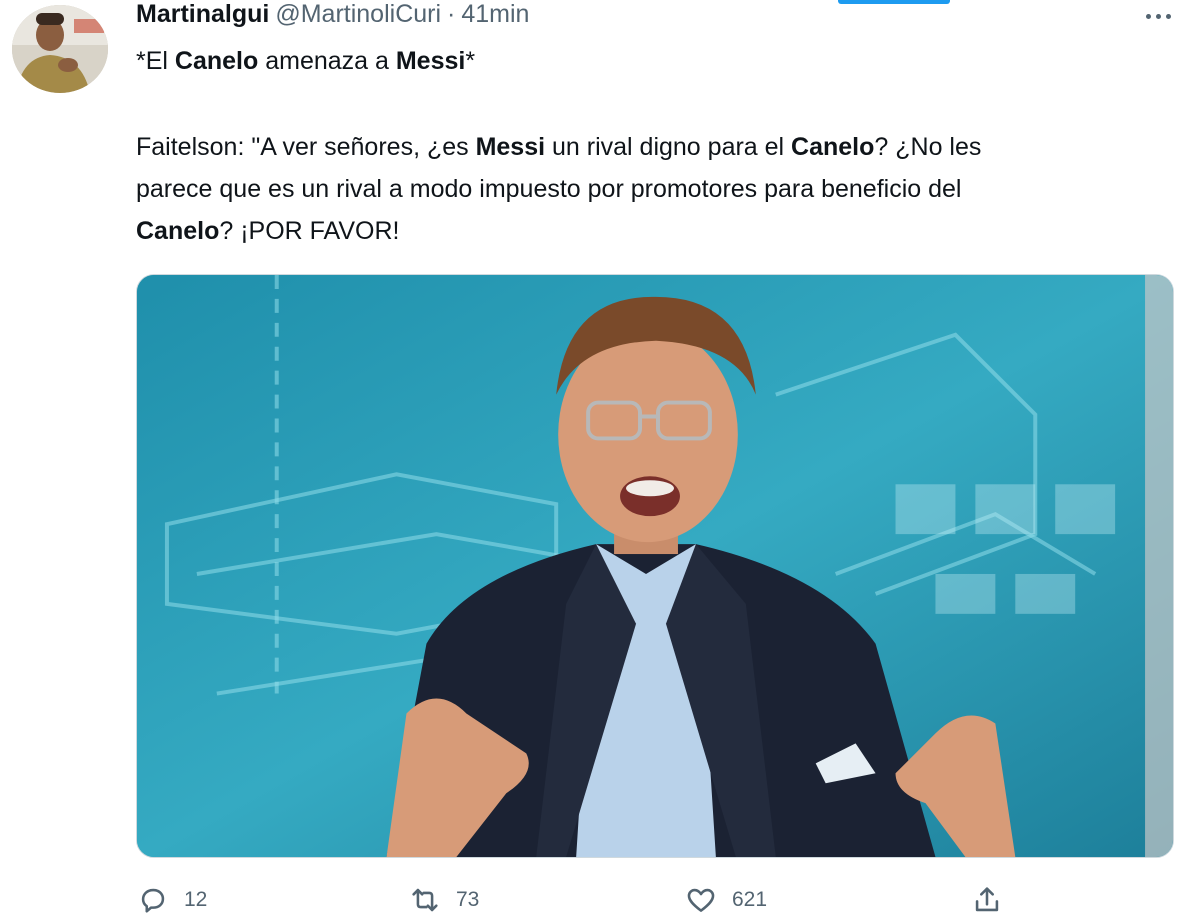 The image size is (1191, 918). I want to click on like-button: 621, so click(725, 900).